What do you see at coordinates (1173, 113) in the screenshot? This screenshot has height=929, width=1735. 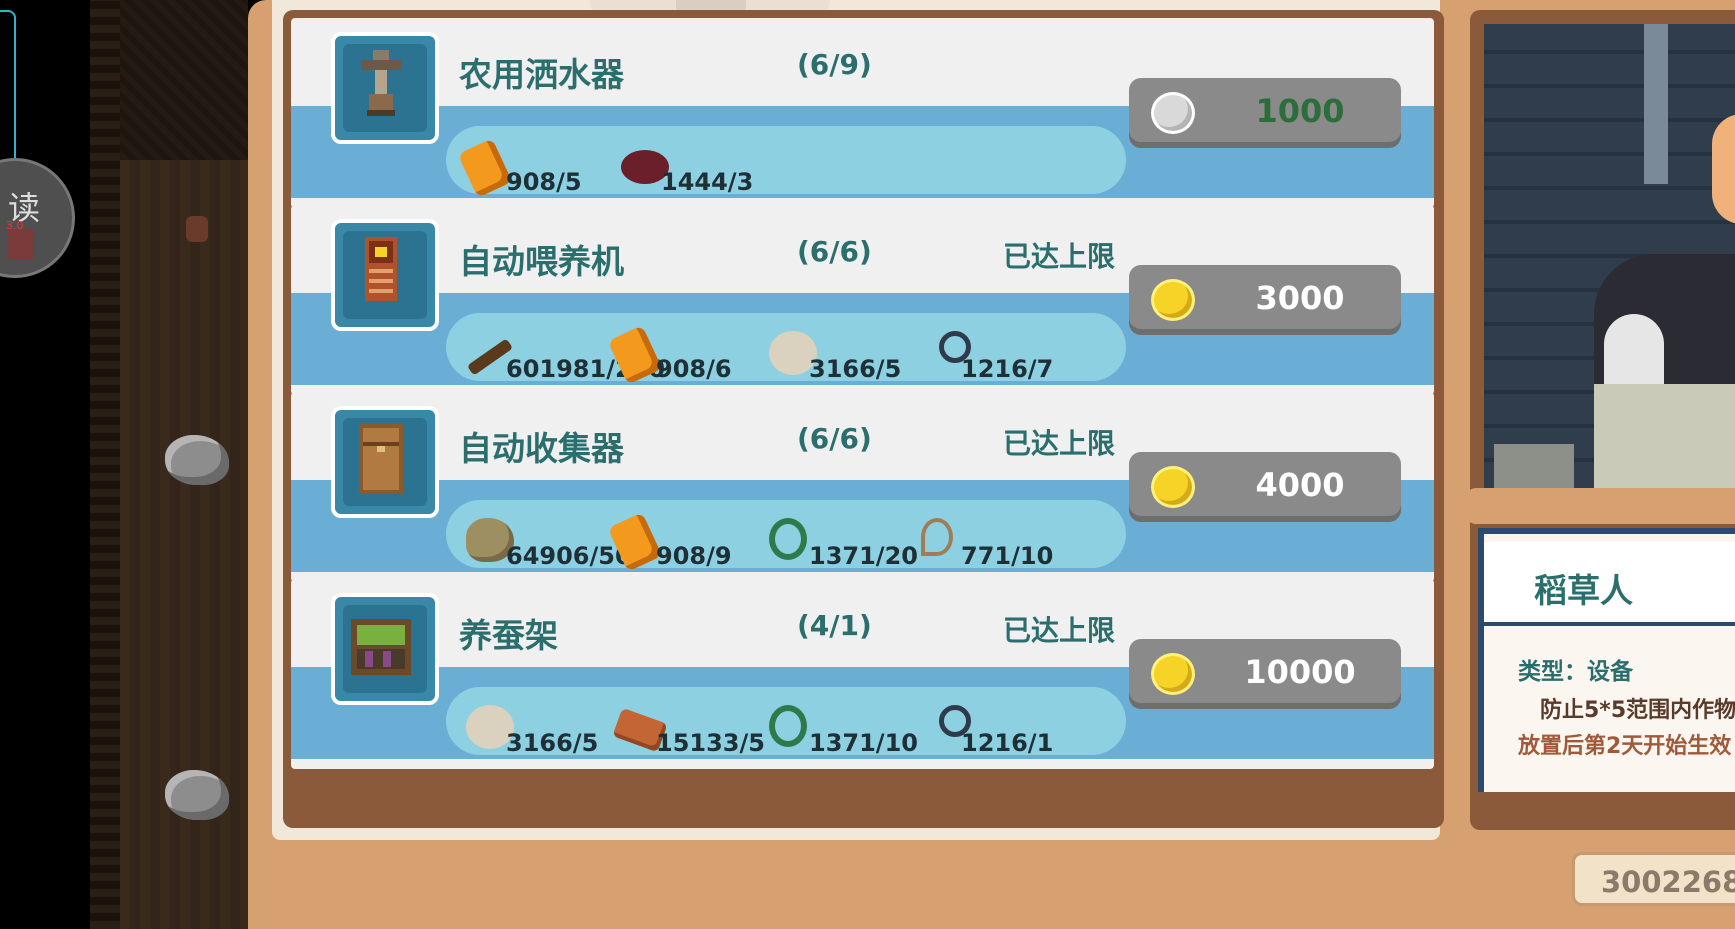 I see `silver-coin-icon` at bounding box center [1173, 113].